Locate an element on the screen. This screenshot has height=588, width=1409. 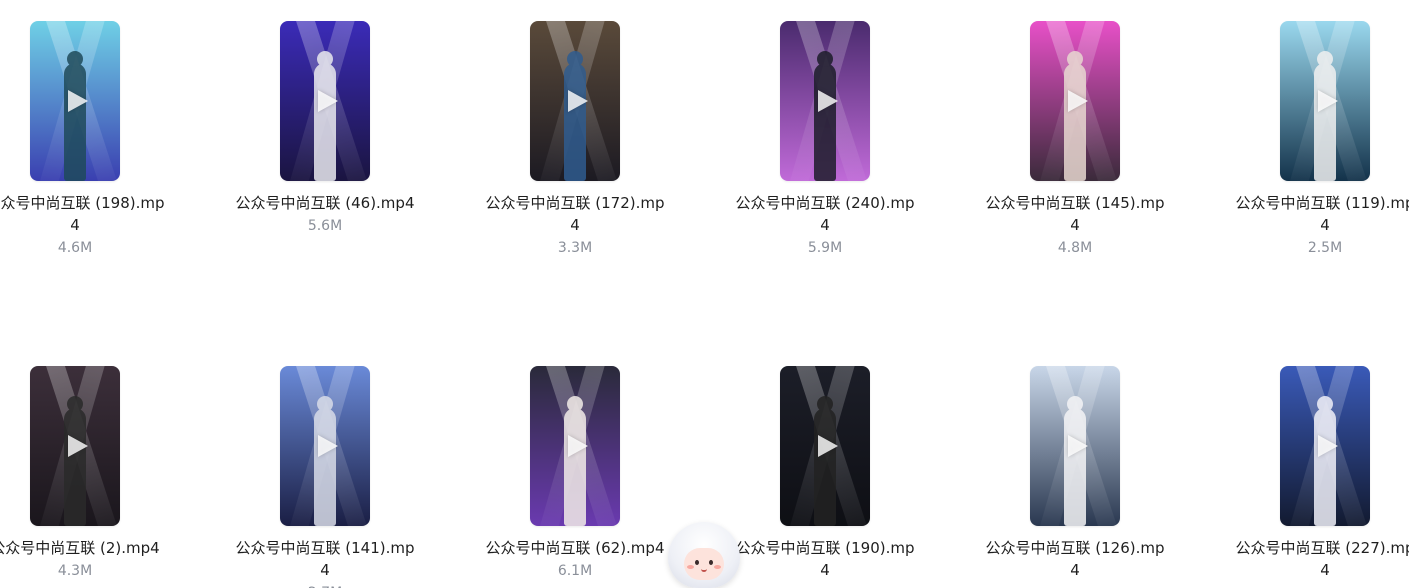
video-file-size: 4.6M is located at coordinates (75, 248).